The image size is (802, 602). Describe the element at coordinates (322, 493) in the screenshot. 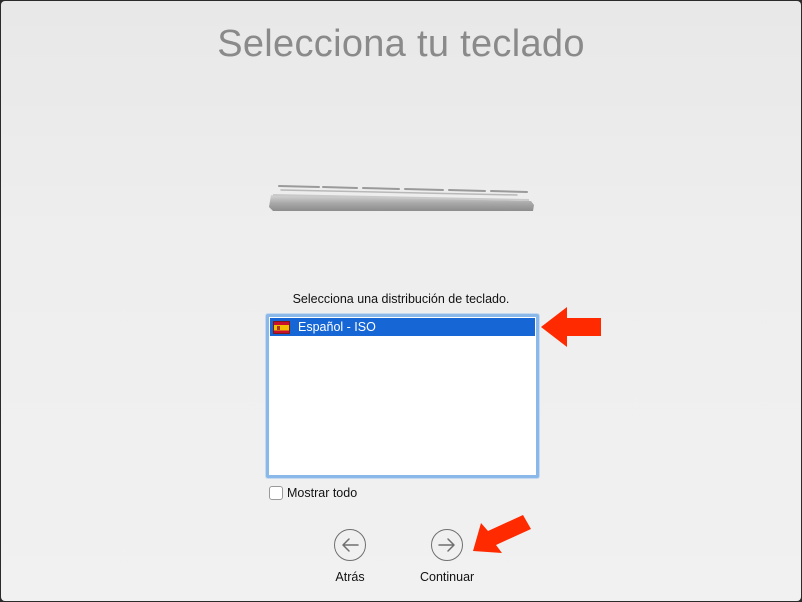

I see `show-all-label: Mostrar todo` at that location.